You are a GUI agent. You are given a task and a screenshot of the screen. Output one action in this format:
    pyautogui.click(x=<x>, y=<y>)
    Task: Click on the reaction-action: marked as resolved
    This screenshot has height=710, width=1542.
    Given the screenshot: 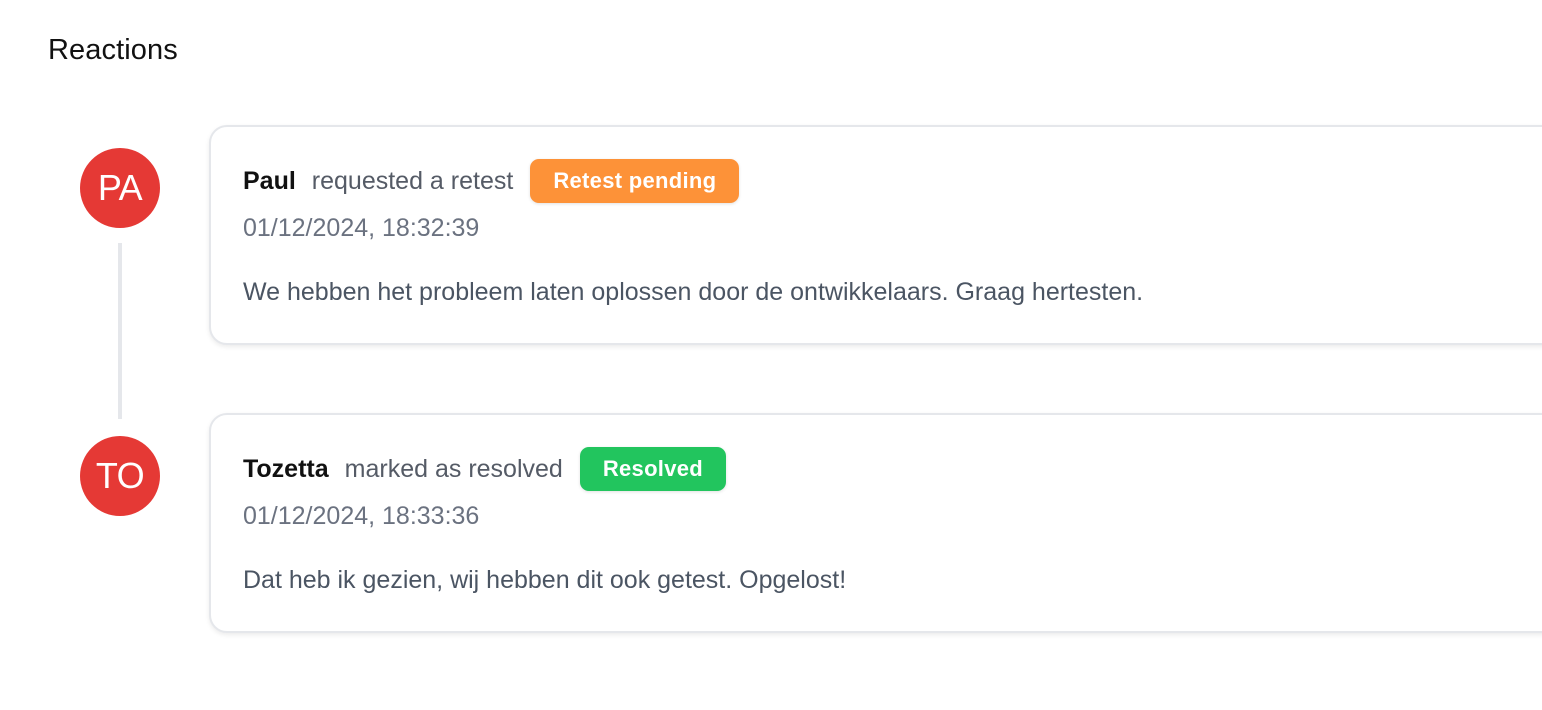 What is the action you would take?
    pyautogui.click(x=453, y=468)
    